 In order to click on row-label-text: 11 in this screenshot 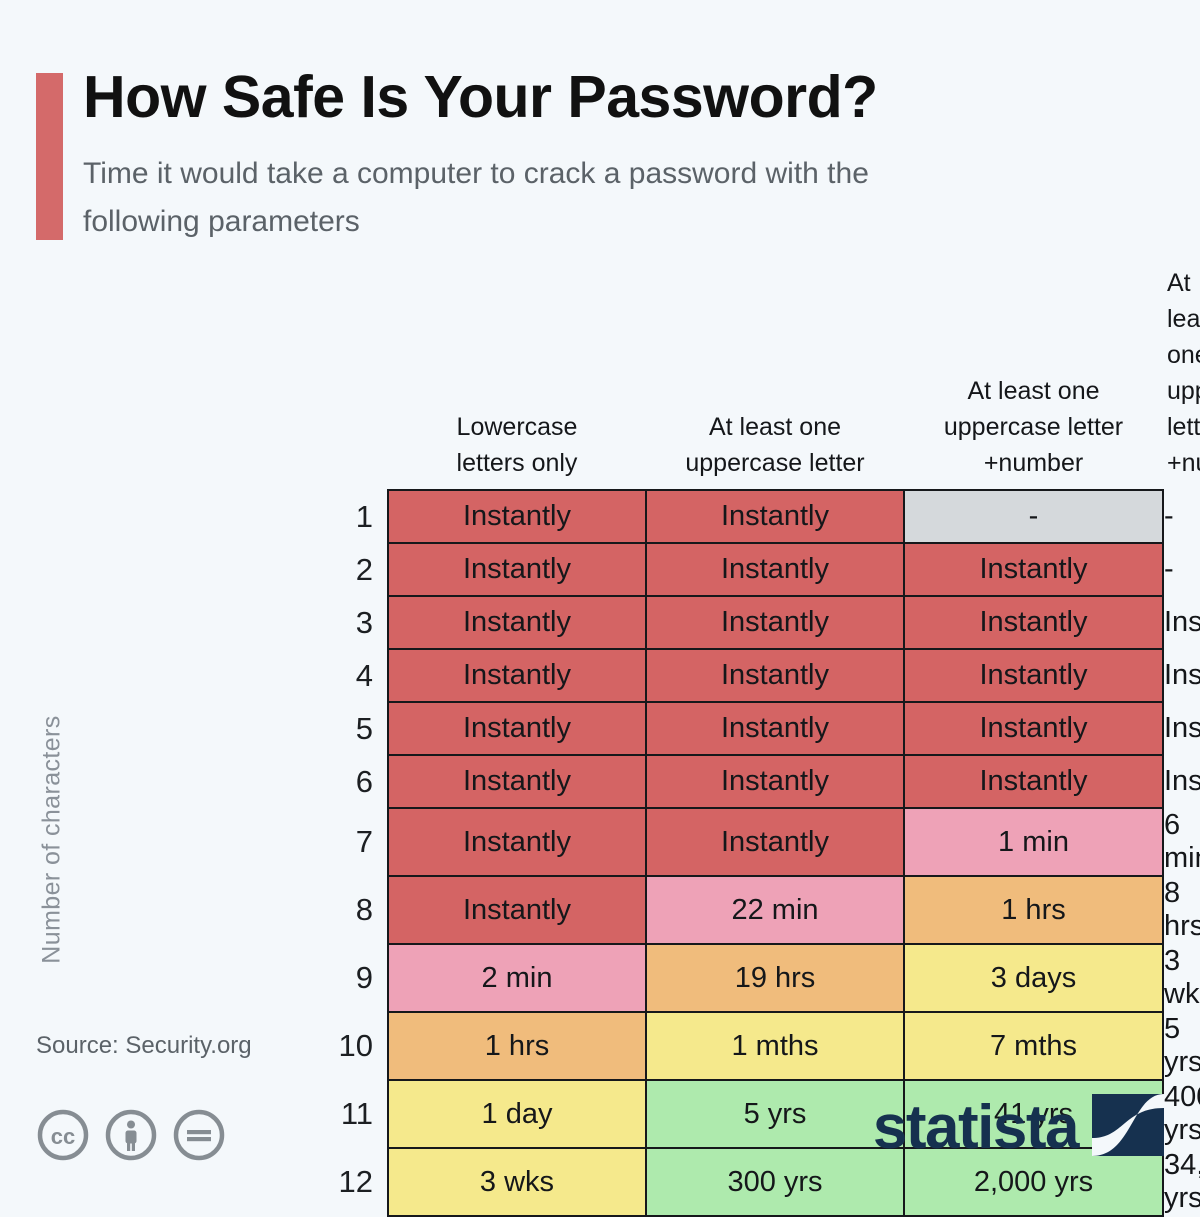, I will do `click(356, 1113)`.